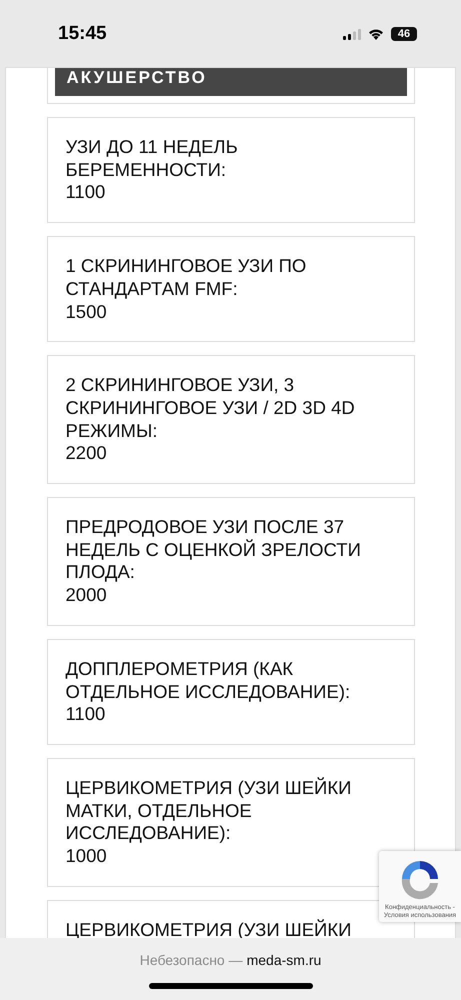 This screenshot has height=1000, width=461. Describe the element at coordinates (209, 811) in the screenshot. I see `service-title: ЦЕРВИКОМЕТРИЯ (УЗИ ШЕЙКИ МАТКИ, ОТДЕЛЬНОЕ ИССЛЕДОВАНИЕ):` at that location.